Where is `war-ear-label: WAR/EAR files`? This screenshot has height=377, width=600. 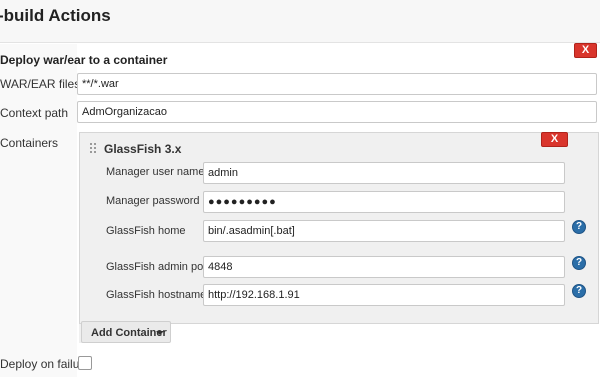 war-ear-label: WAR/EAR files is located at coordinates (40, 84).